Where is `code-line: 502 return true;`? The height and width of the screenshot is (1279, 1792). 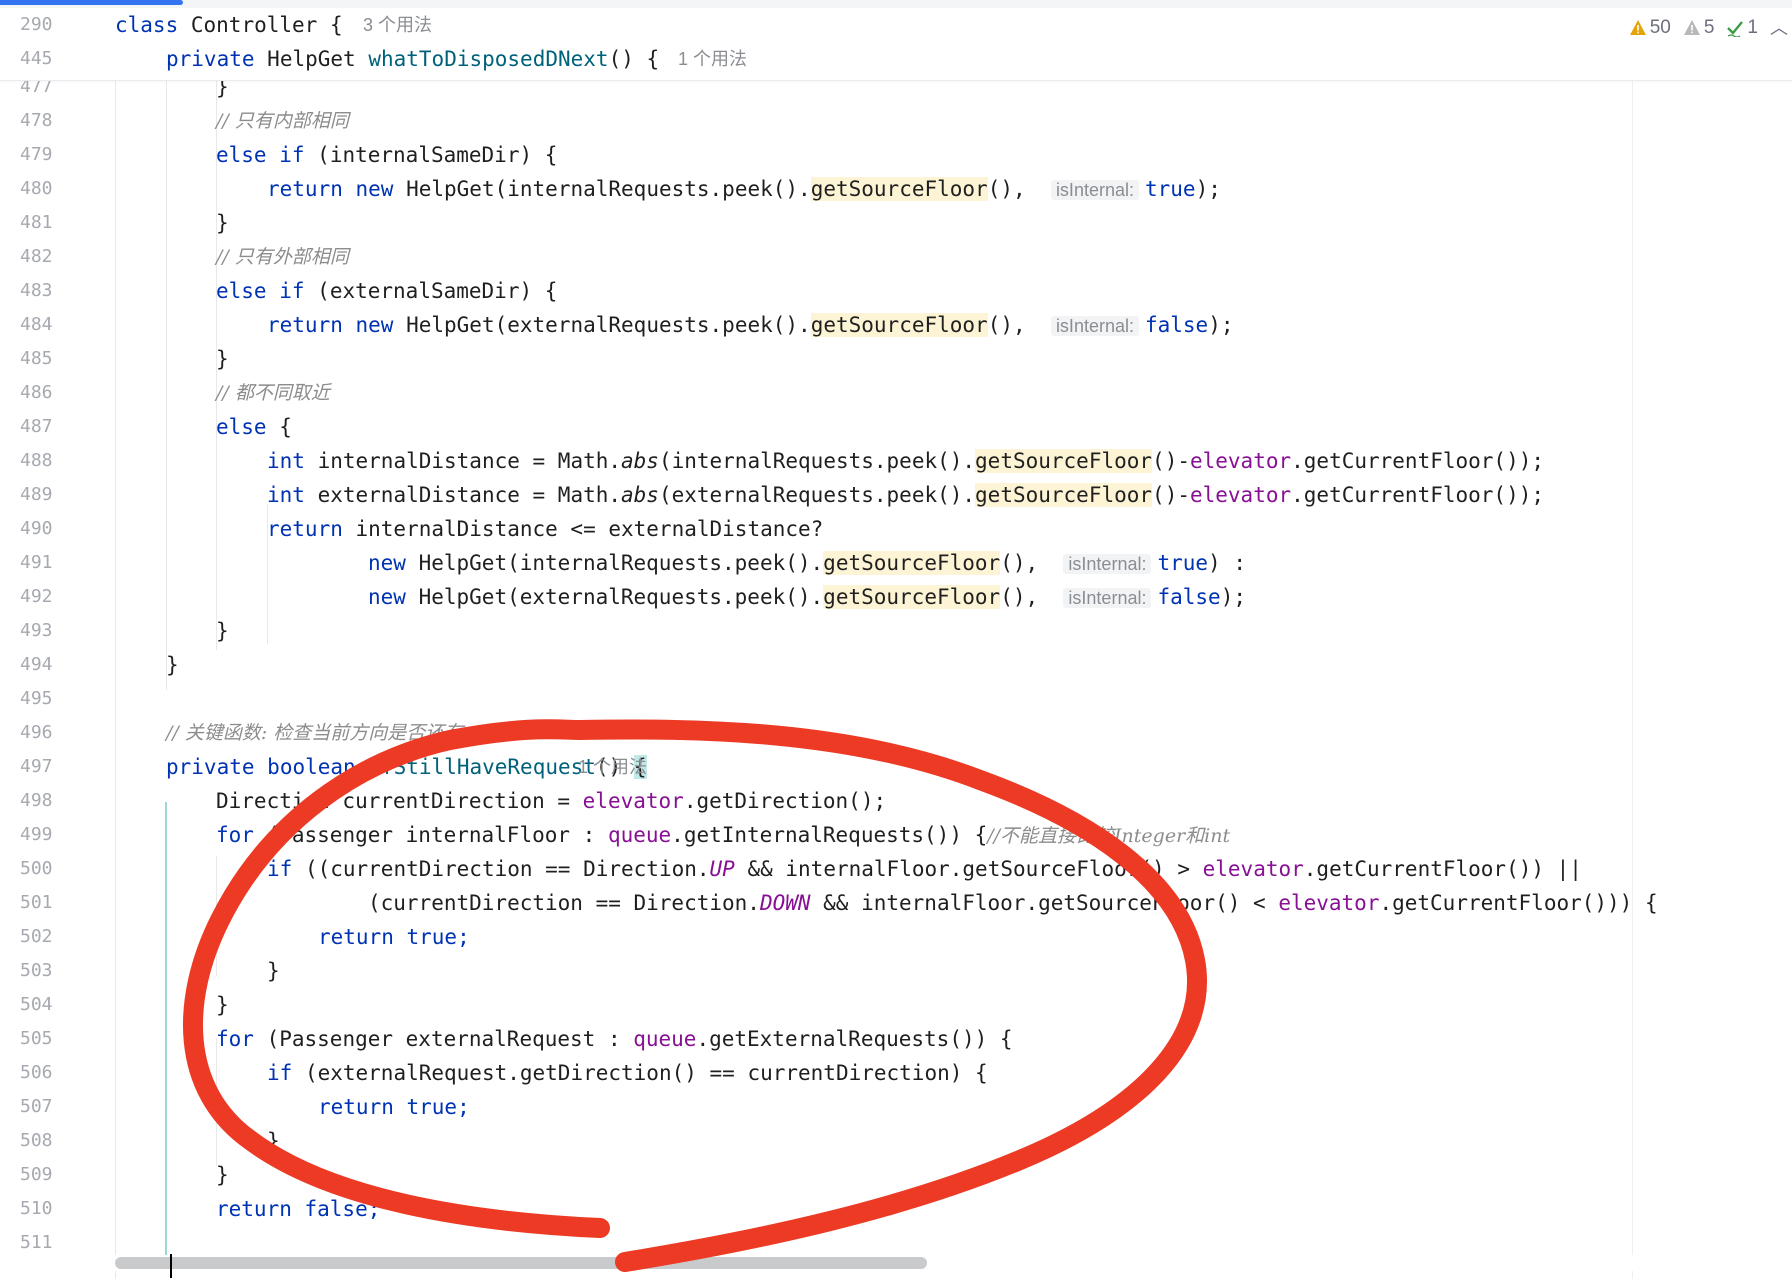 code-line: 502 return true; is located at coordinates (896, 937).